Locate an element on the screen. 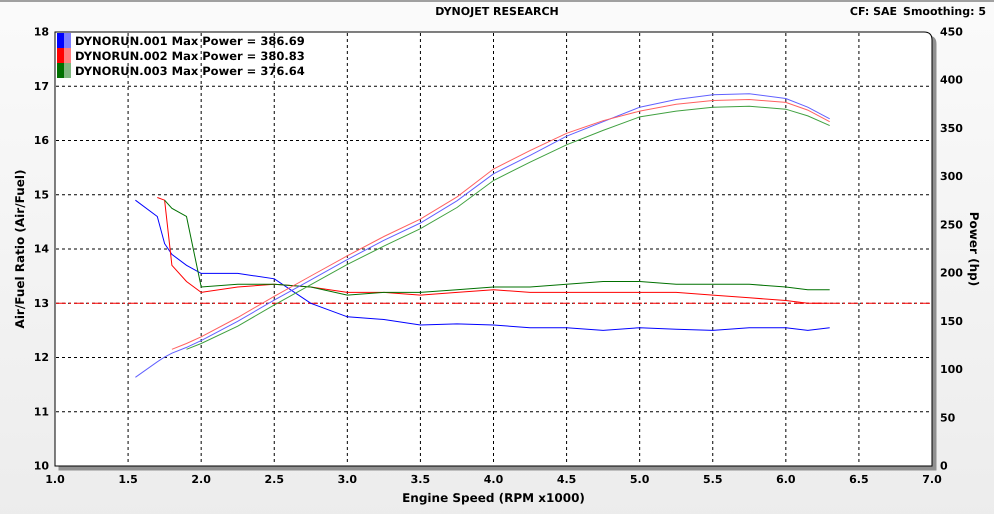 This screenshot has height=514, width=994. y2-axis-label: 250 is located at coordinates (951, 225).